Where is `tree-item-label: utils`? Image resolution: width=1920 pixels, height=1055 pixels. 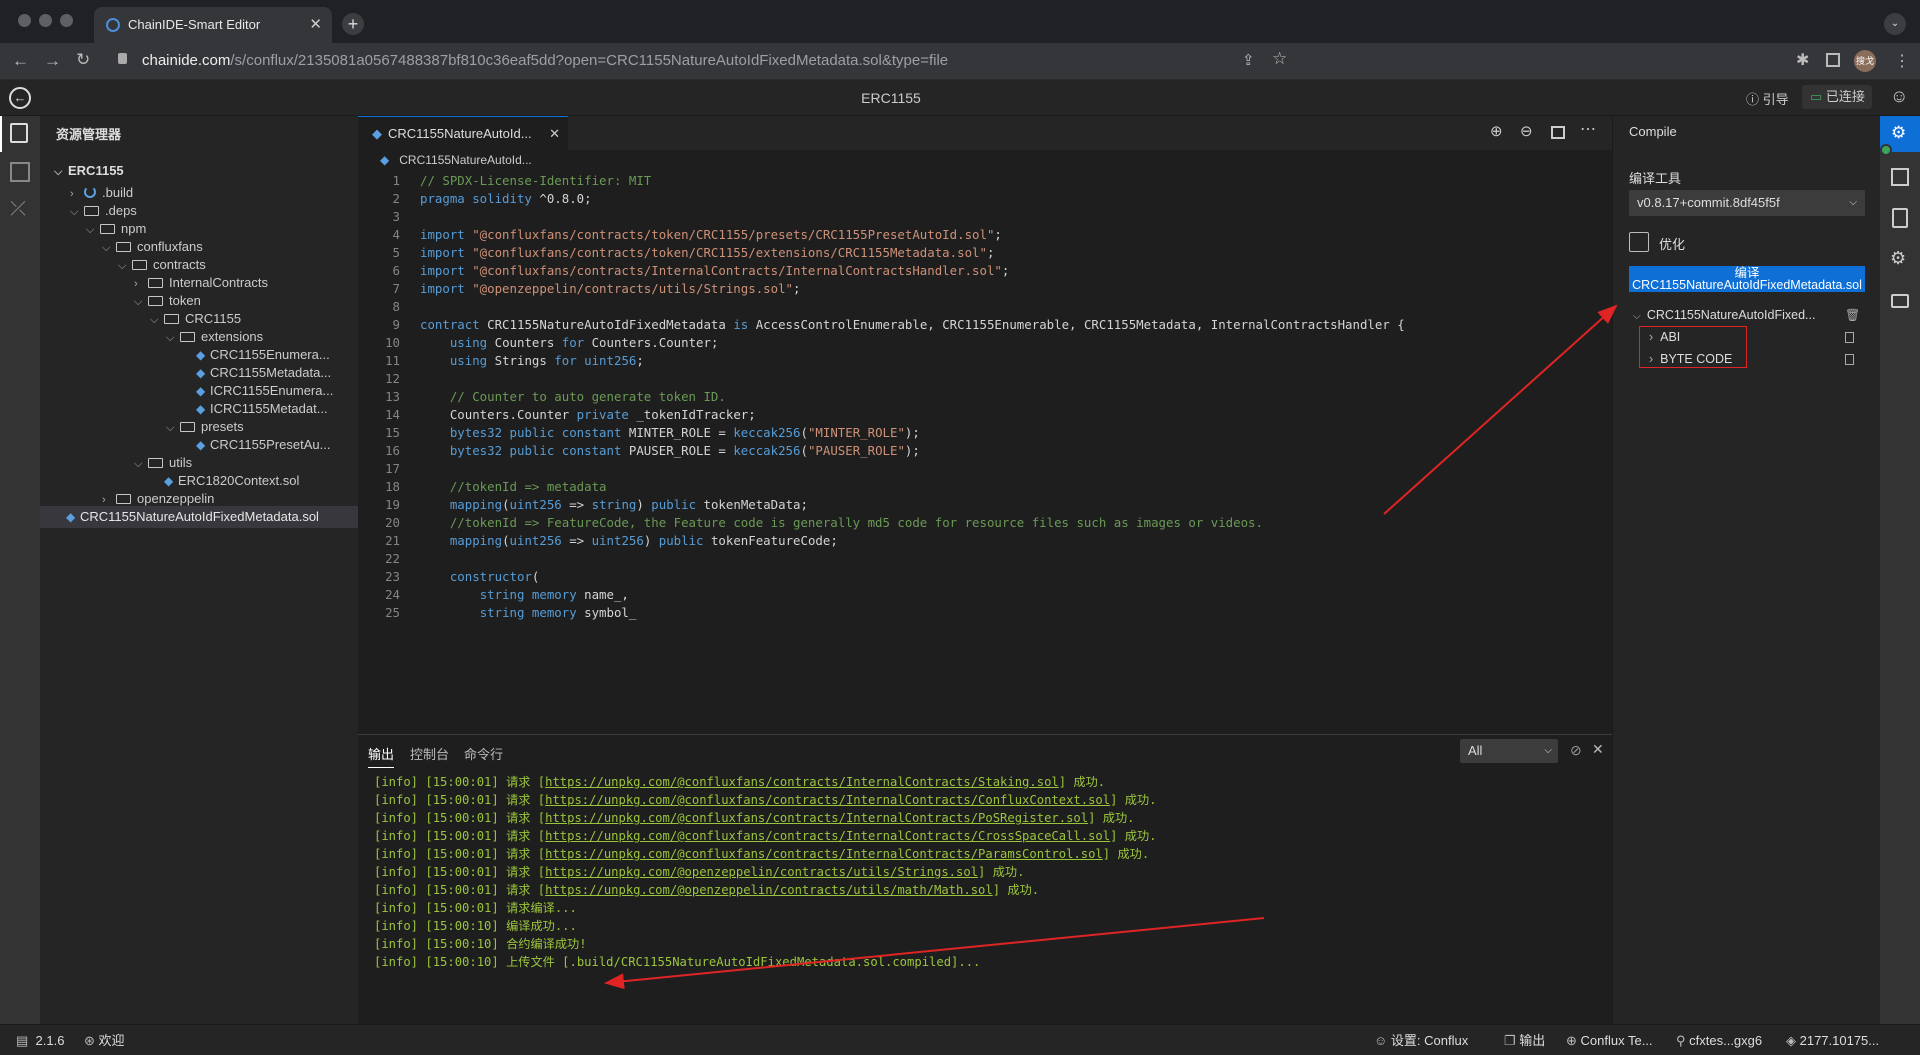 tree-item-label: utils is located at coordinates (181, 462).